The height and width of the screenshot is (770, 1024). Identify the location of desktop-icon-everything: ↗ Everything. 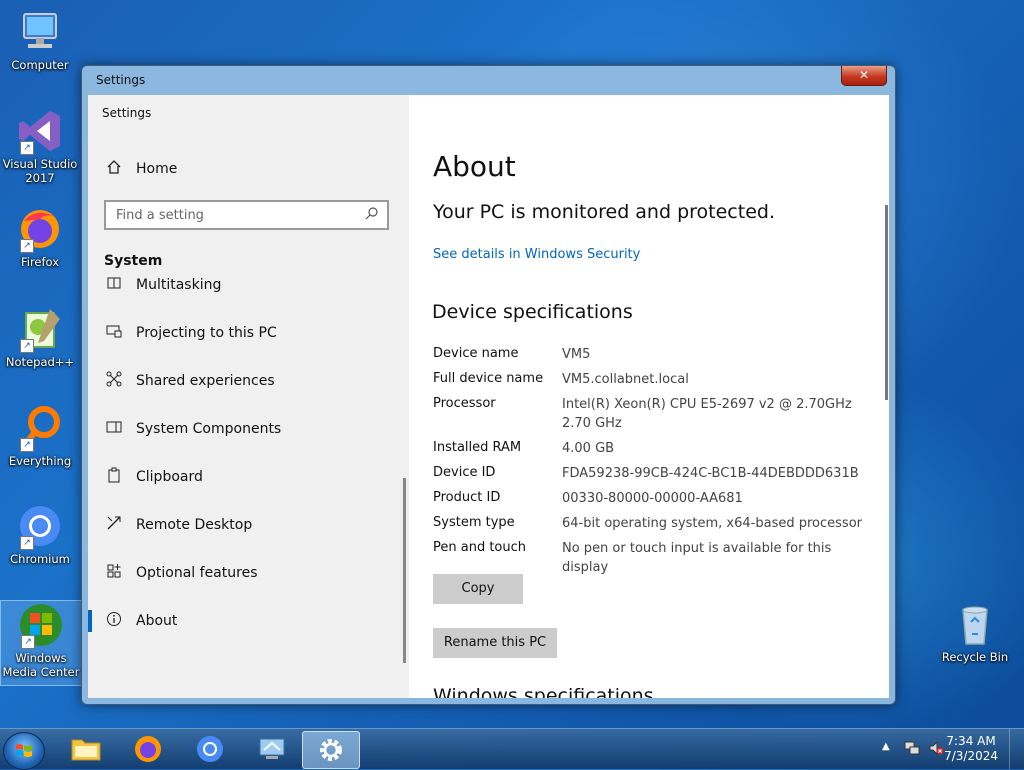
(40, 436).